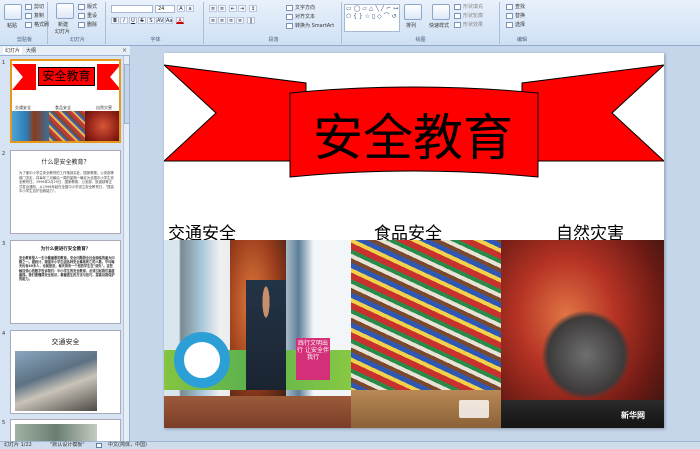 The image size is (700, 449). I want to click on font-family-select, so click(132, 9).